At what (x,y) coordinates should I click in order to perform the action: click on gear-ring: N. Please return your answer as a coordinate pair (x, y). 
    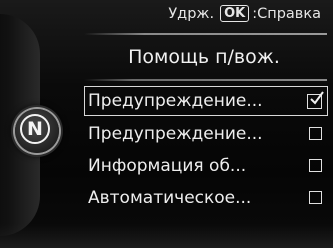
    Looking at the image, I should click on (35, 129).